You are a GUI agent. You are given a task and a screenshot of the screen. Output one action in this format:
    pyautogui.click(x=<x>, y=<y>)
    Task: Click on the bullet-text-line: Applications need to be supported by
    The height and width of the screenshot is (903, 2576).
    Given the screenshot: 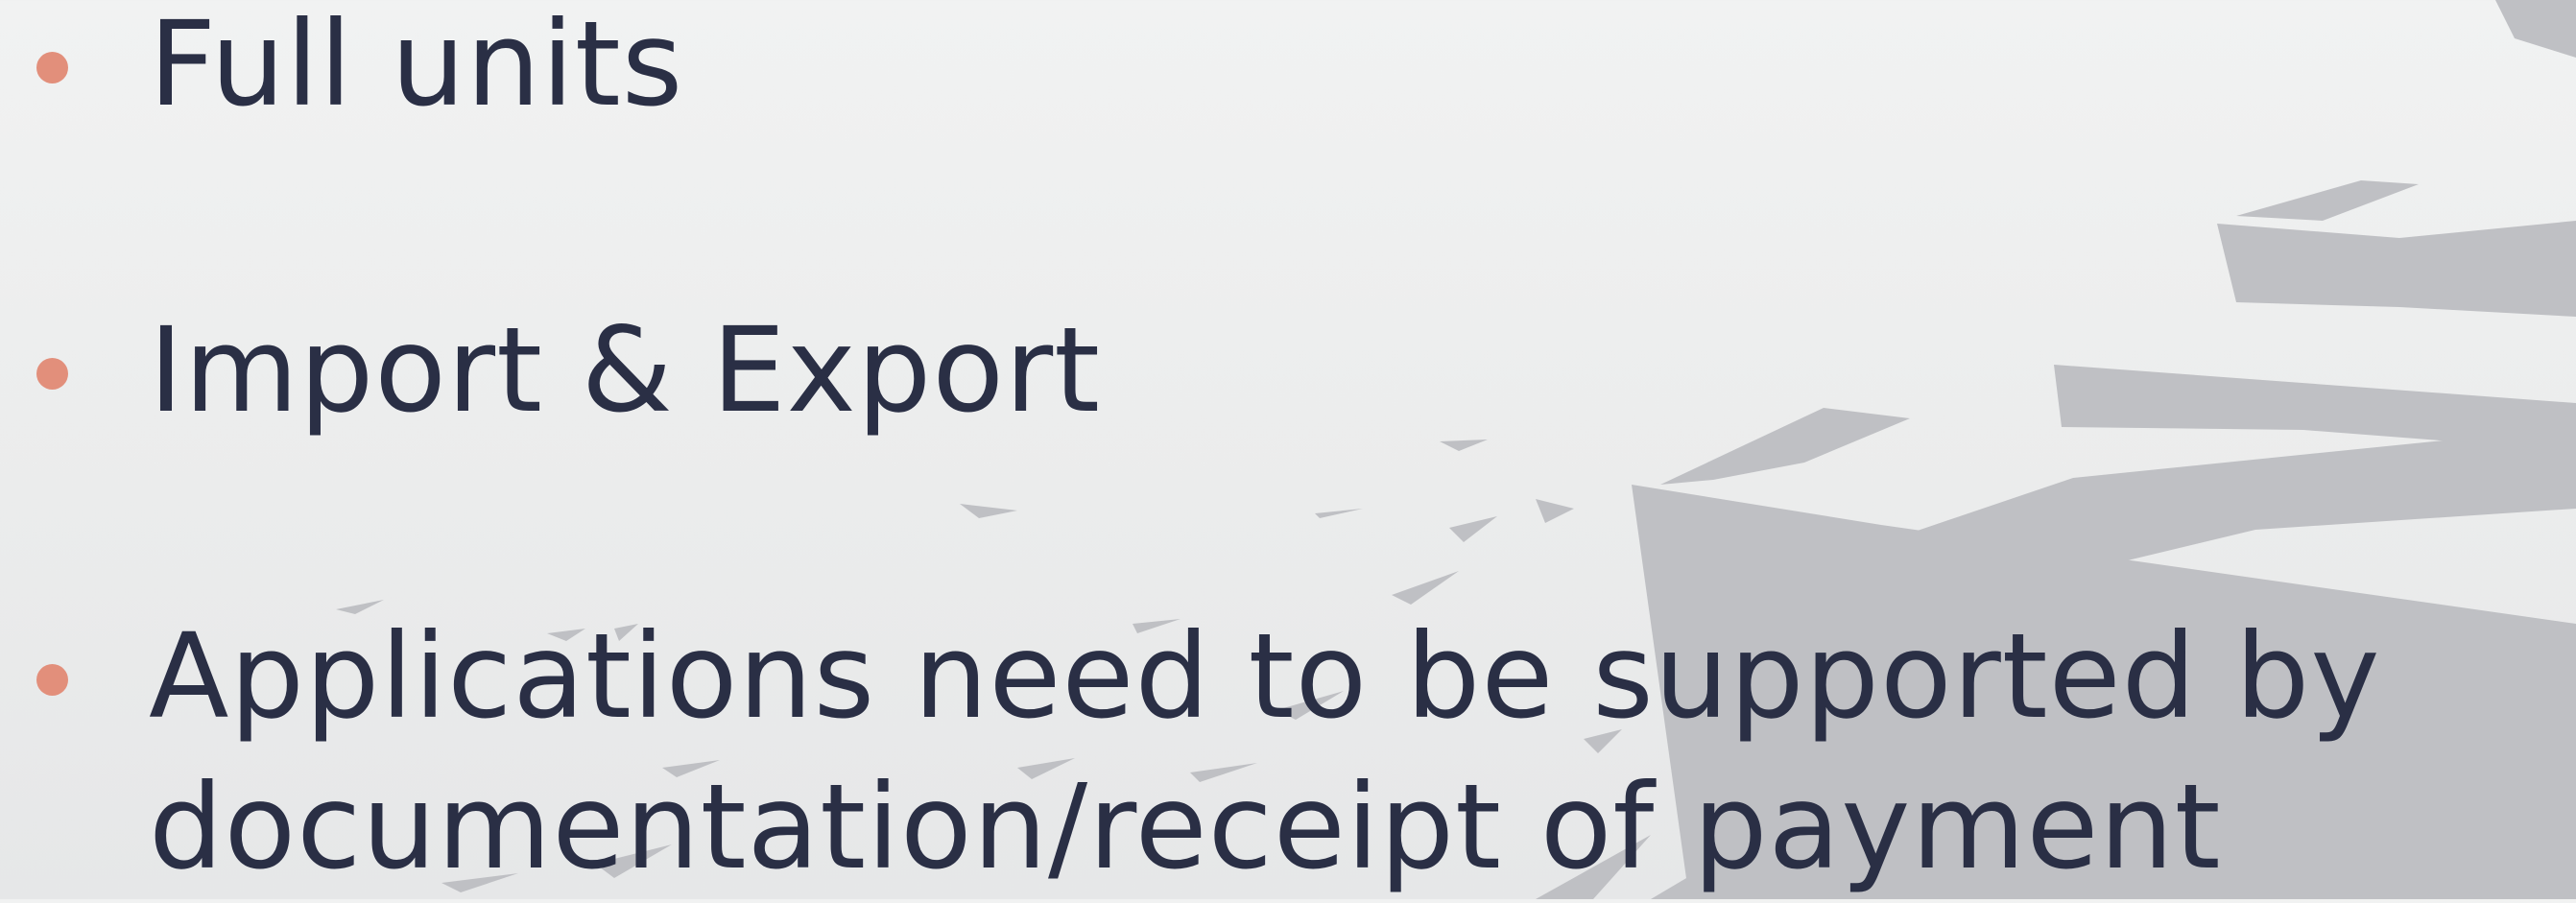 What is the action you would take?
    pyautogui.click(x=1265, y=676)
    